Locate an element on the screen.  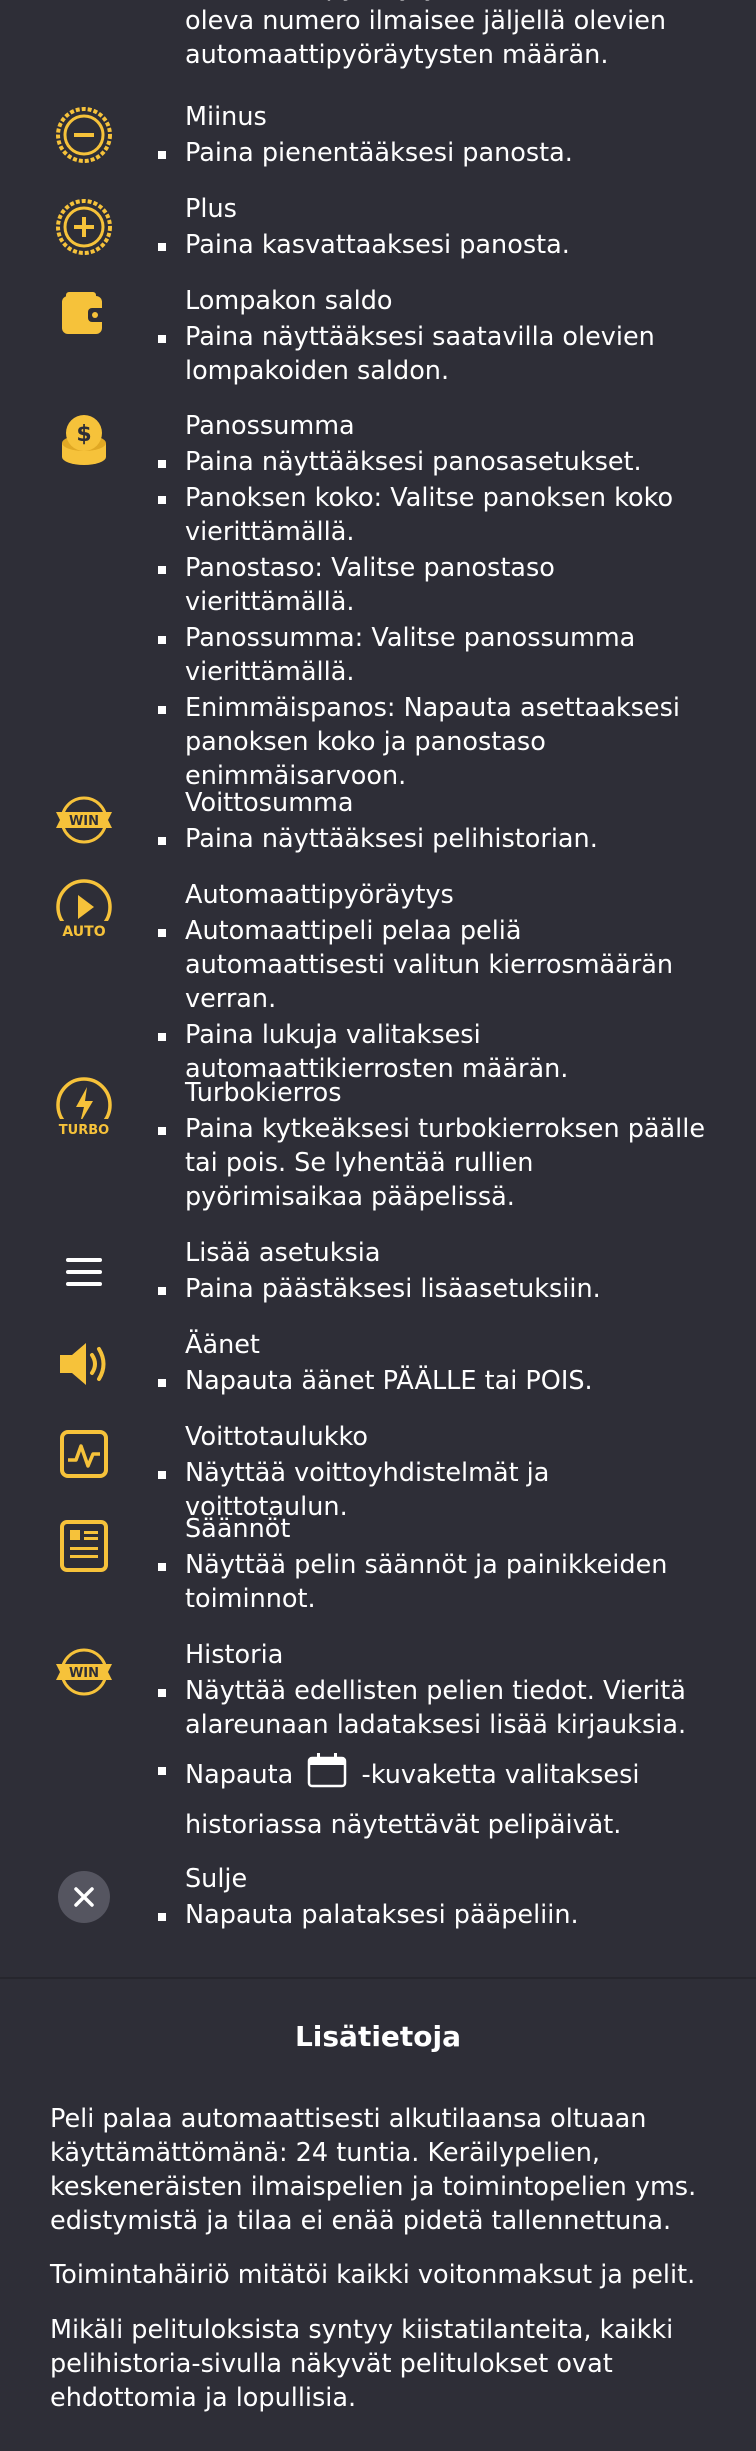
list-item: Paina näyttääksesi pelihistorian. is located at coordinates (435, 839).